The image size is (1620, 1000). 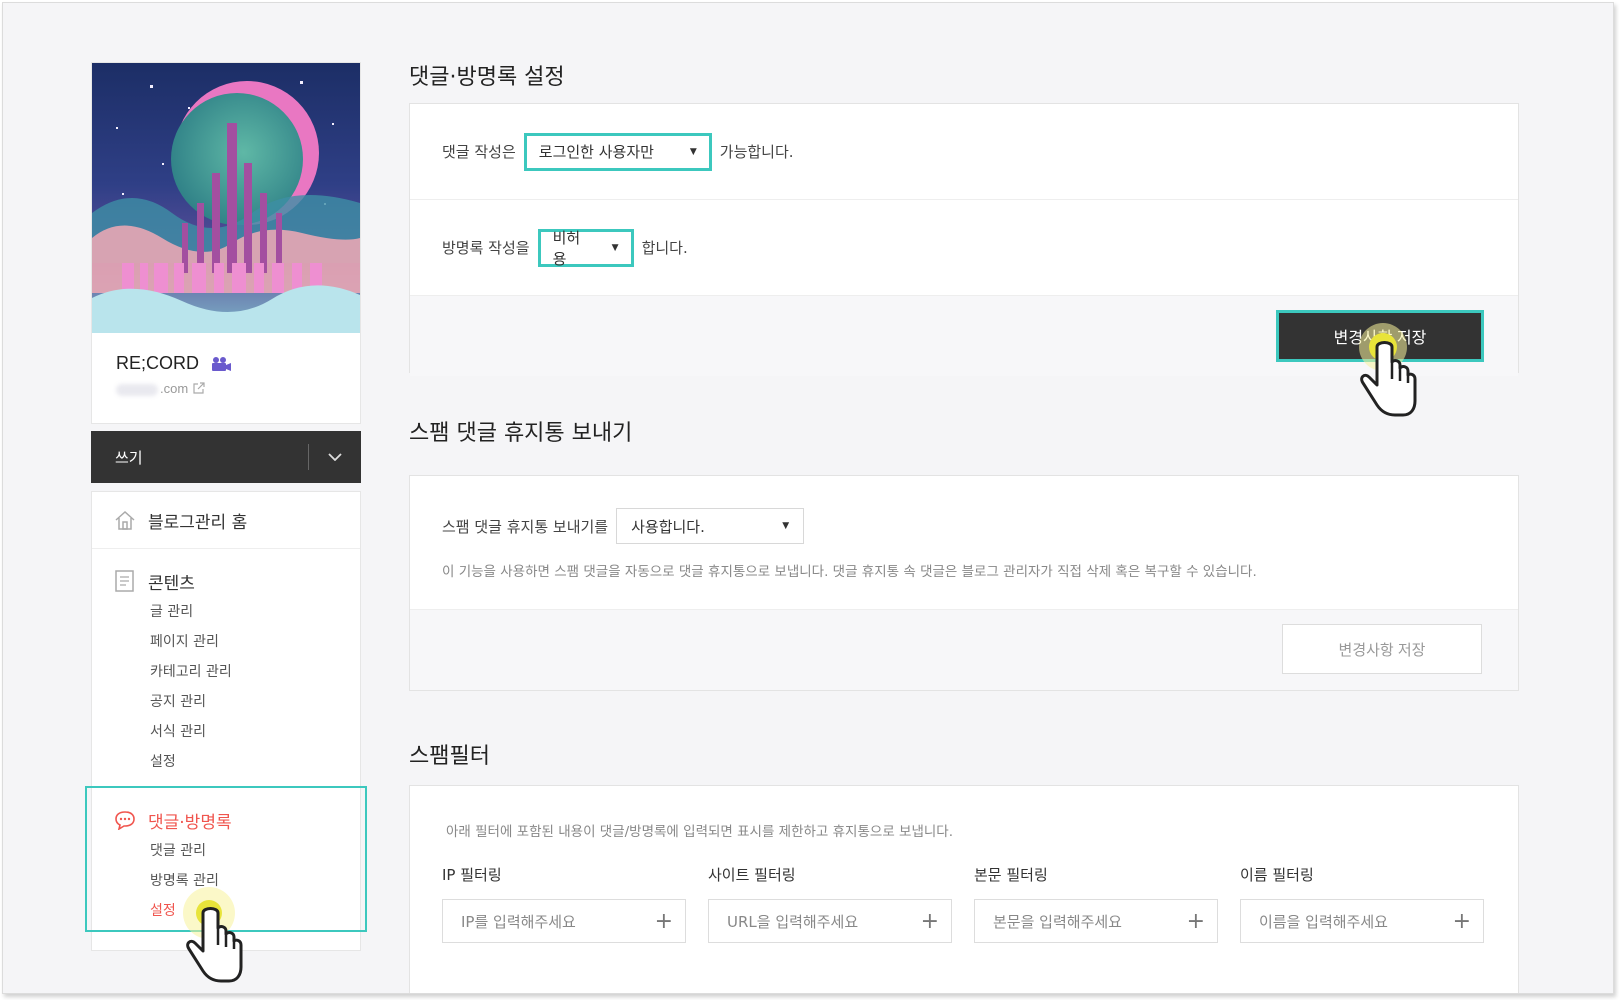 What do you see at coordinates (198, 522) in the screenshot?
I see `sidebar-item-label: 블로그관리 홈` at bounding box center [198, 522].